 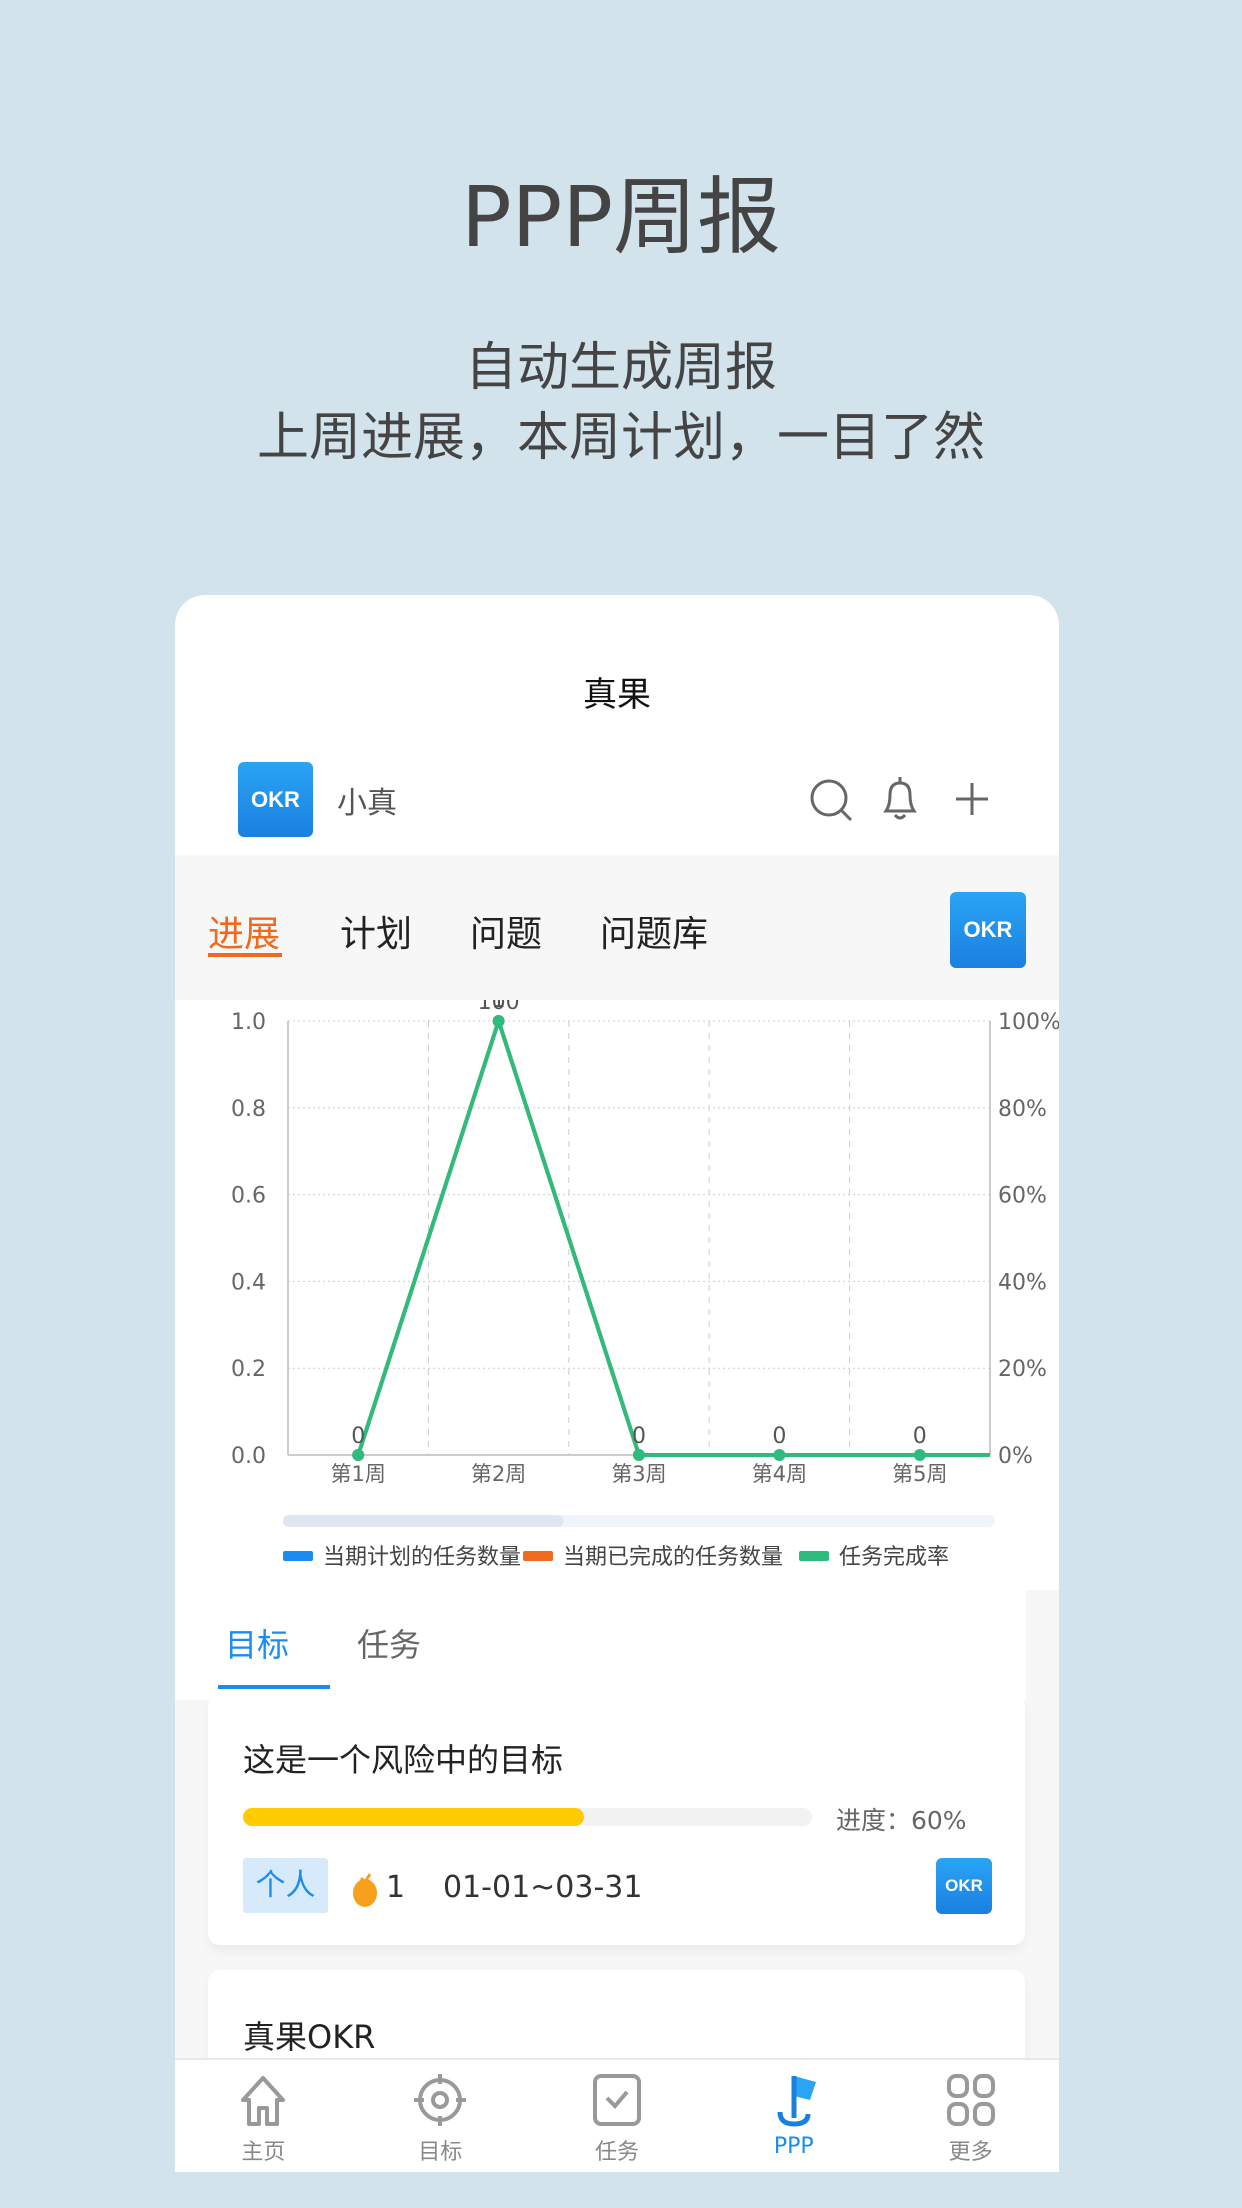 What do you see at coordinates (779, 1474) in the screenshot?
I see `x-tick-label: 第4周` at bounding box center [779, 1474].